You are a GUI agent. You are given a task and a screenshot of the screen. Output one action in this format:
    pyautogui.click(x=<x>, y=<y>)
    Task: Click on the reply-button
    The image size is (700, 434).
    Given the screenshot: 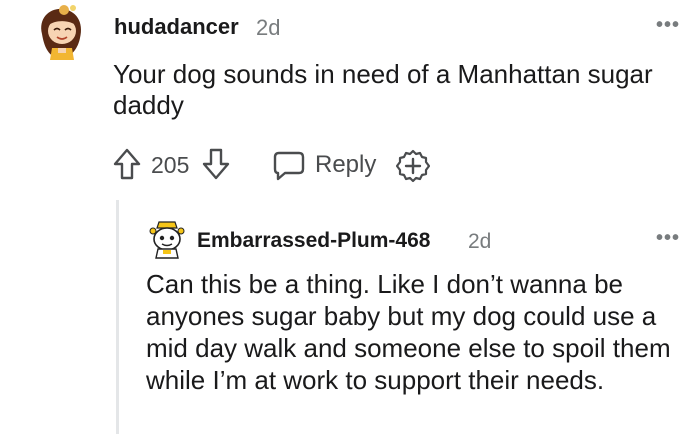 What is the action you would take?
    pyautogui.click(x=289, y=165)
    